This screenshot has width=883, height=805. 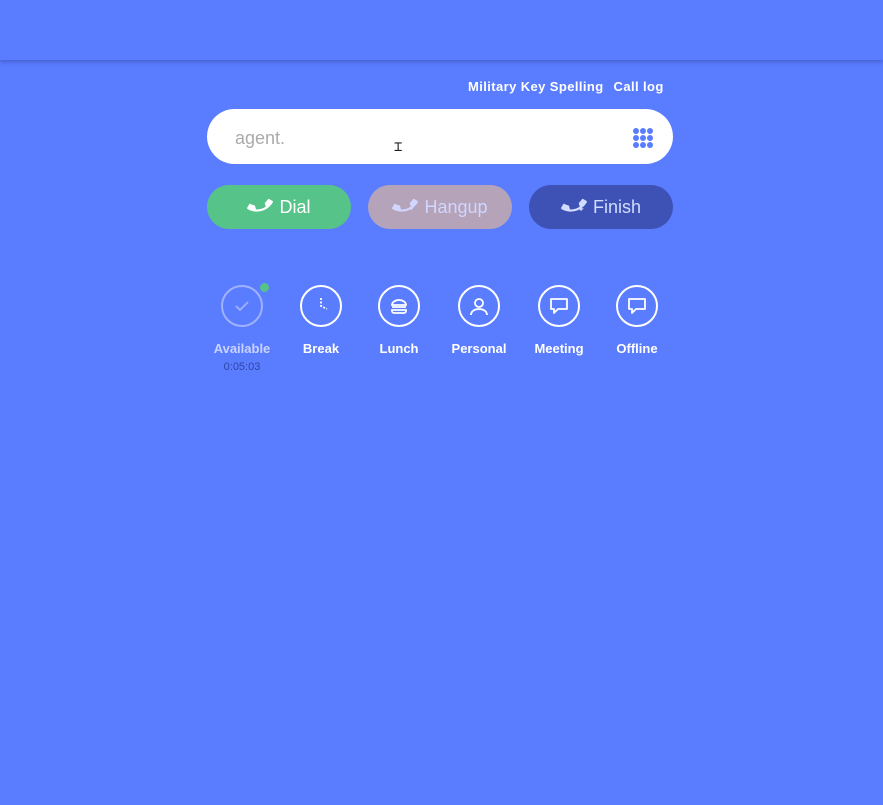 I want to click on hangup-button: Hangup, so click(x=440, y=207).